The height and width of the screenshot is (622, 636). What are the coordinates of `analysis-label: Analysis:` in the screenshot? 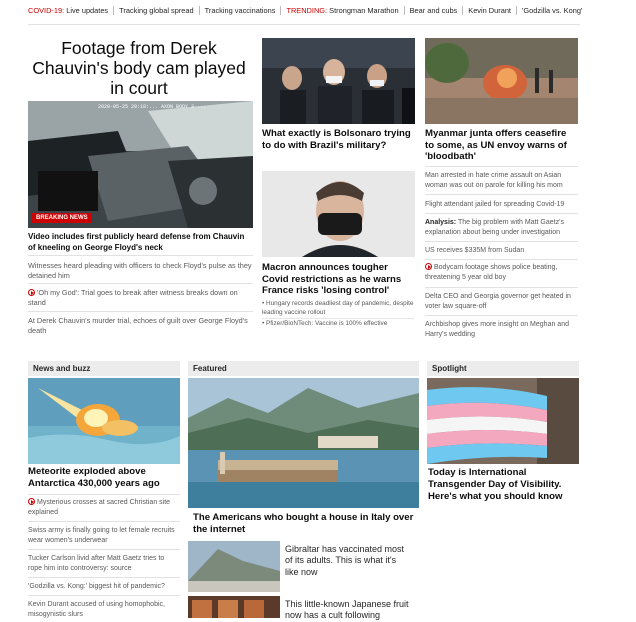 It's located at (441, 222).